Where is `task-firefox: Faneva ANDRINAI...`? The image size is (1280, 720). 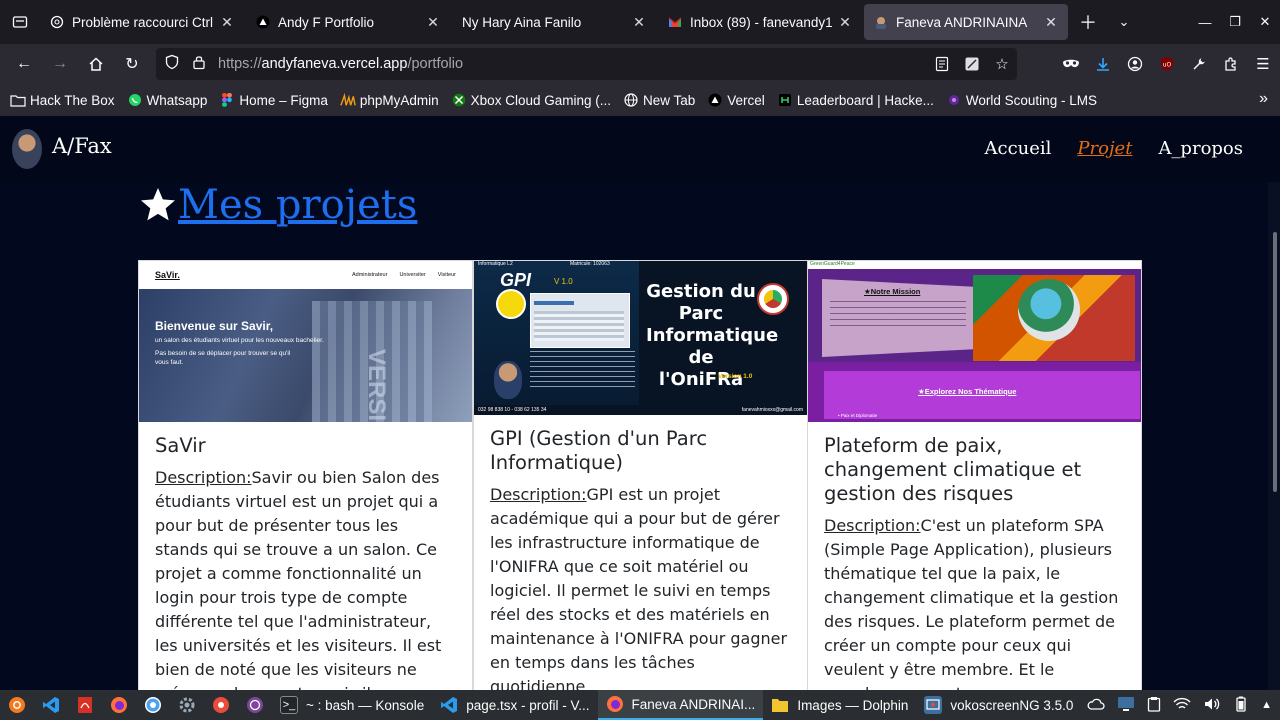 task-firefox: Faneva ANDRINAI... is located at coordinates (680, 705).